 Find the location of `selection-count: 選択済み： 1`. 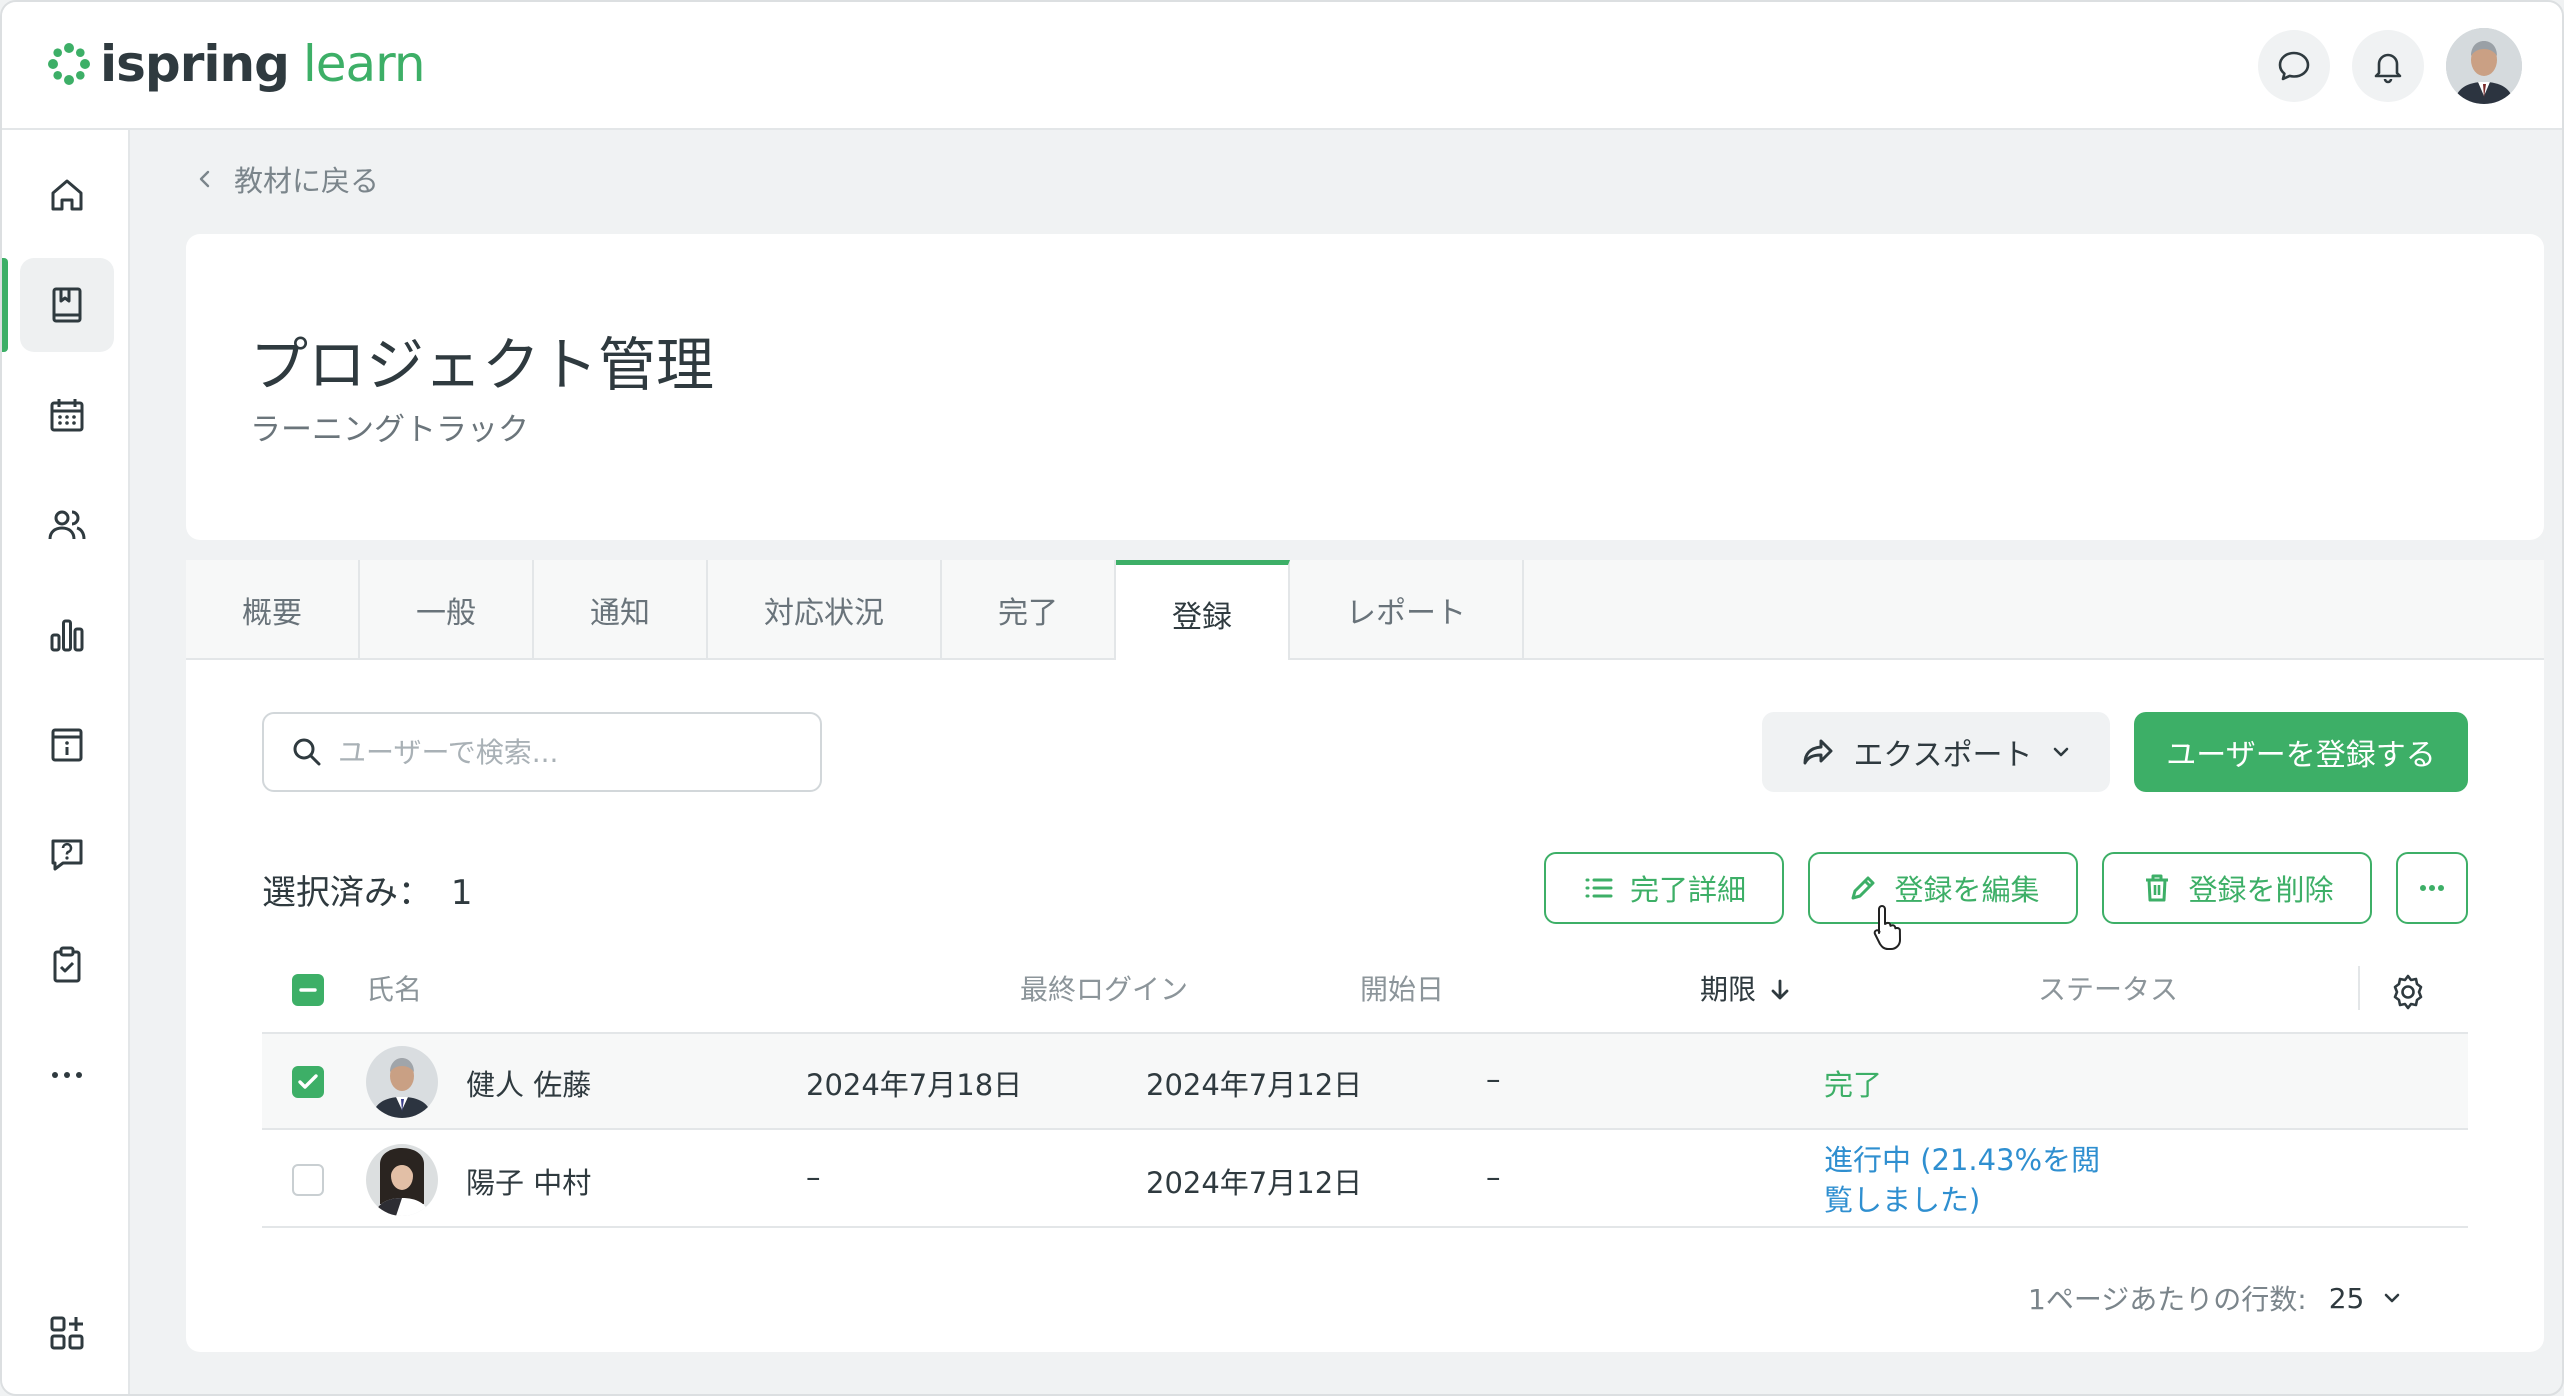

selection-count: 選択済み： 1 is located at coordinates (367, 889).